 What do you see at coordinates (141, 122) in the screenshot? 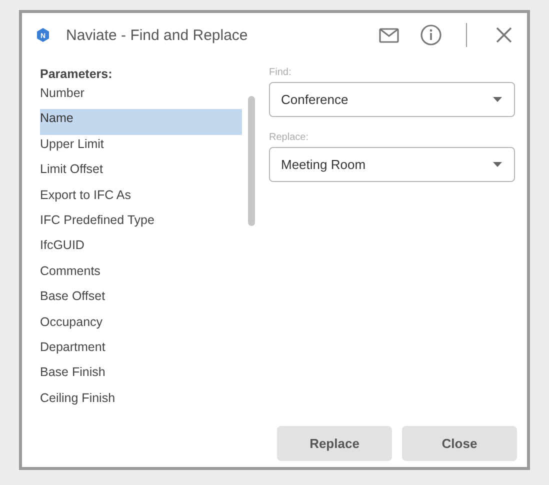
I see `parameter-item: Name` at bounding box center [141, 122].